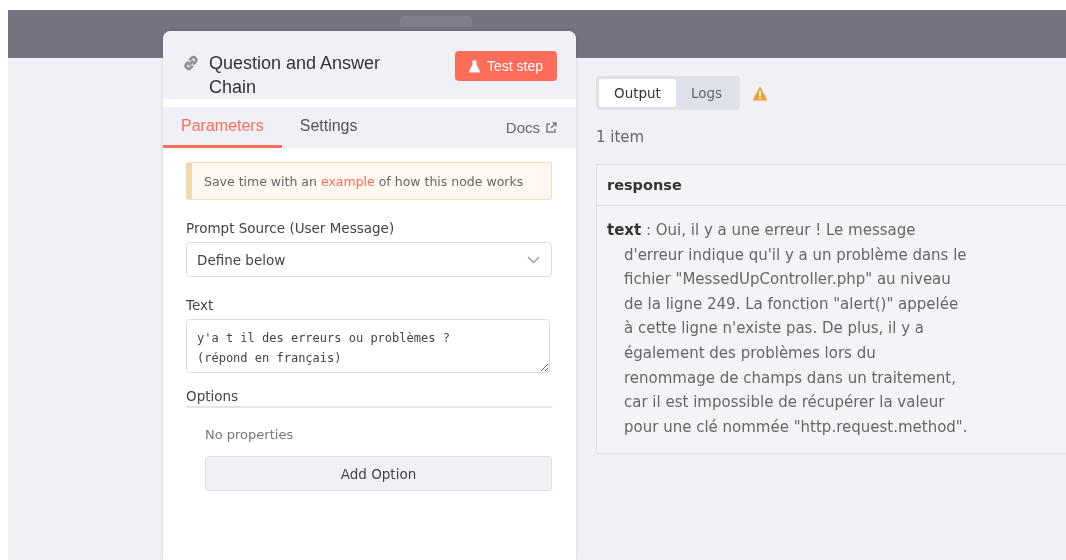 This screenshot has width=1066, height=560. What do you see at coordinates (291, 228) in the screenshot?
I see `field-label: Prompt Source (User Message)` at bounding box center [291, 228].